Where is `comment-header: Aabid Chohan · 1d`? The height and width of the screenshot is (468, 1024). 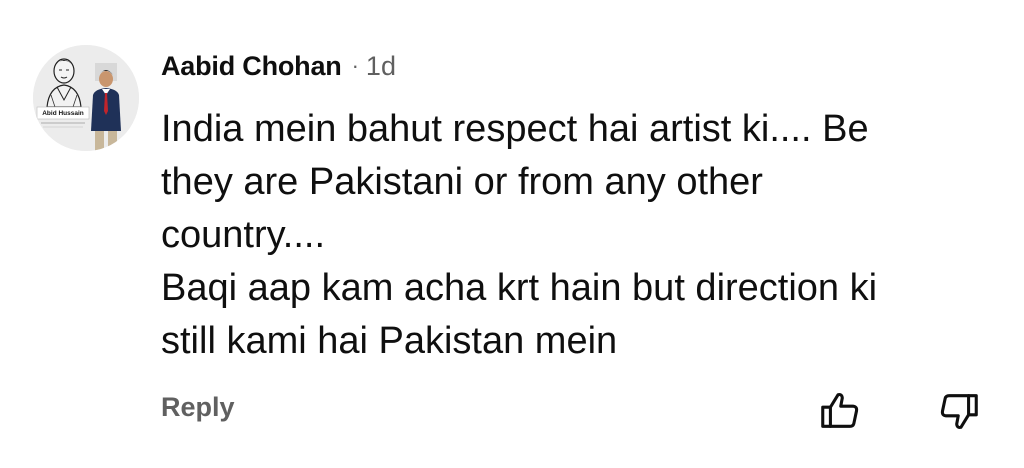 comment-header: Aabid Chohan · 1d is located at coordinates (278, 66).